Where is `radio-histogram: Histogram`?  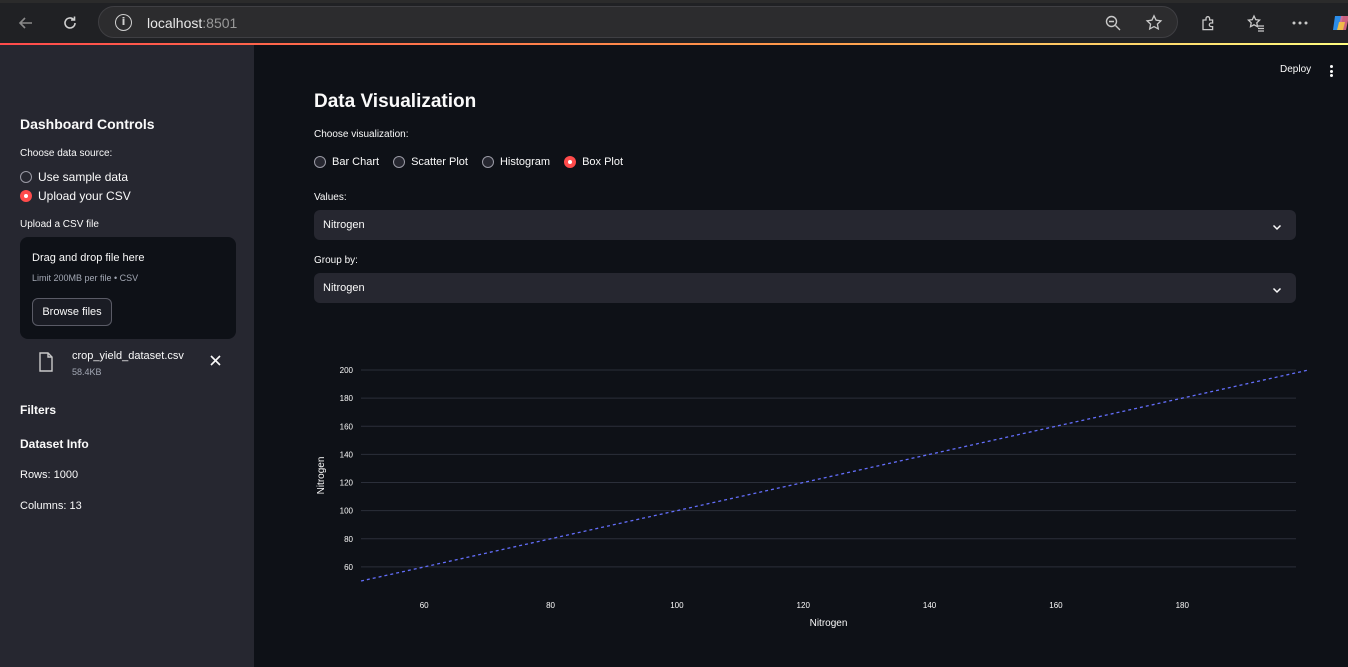
radio-histogram: Histogram is located at coordinates (516, 162).